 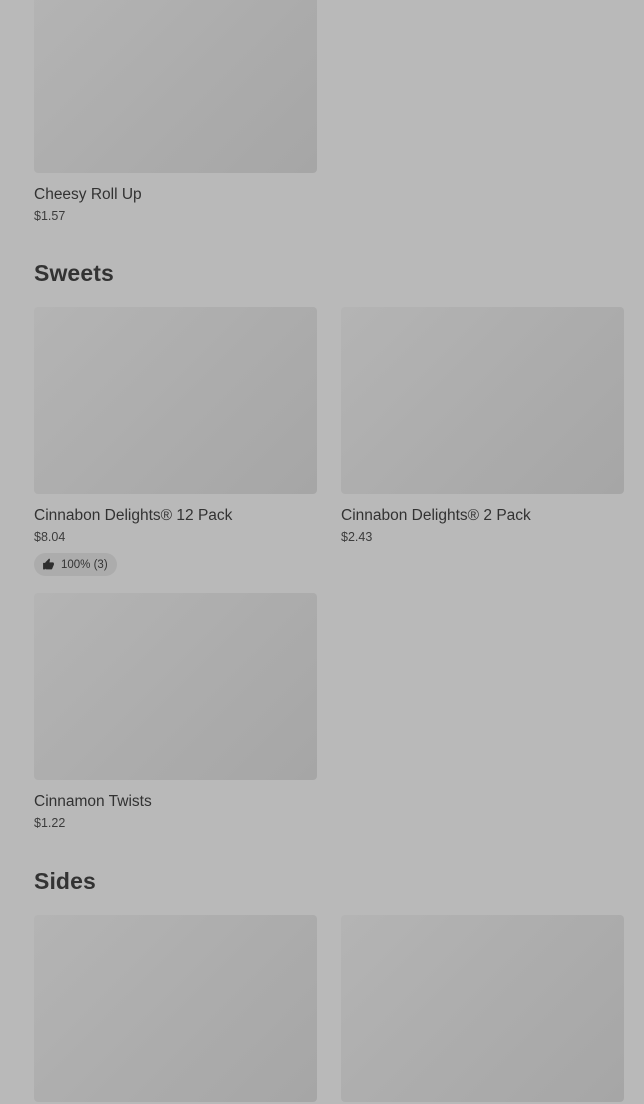 What do you see at coordinates (88, 194) in the screenshot?
I see `menu-item-name: Cheesy Roll Up` at bounding box center [88, 194].